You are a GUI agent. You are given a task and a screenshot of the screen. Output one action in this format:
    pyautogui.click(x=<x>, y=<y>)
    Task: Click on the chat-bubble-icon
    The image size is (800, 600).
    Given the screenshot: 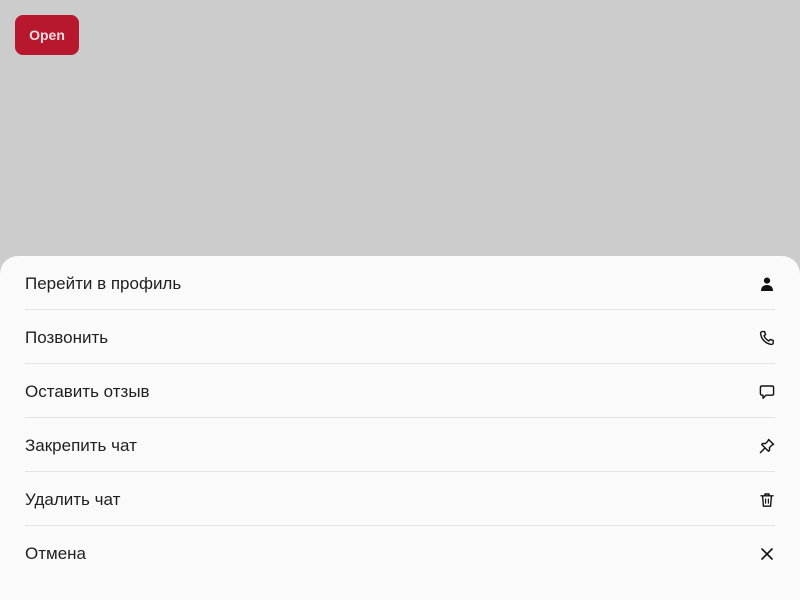 What is the action you would take?
    pyautogui.click(x=767, y=392)
    